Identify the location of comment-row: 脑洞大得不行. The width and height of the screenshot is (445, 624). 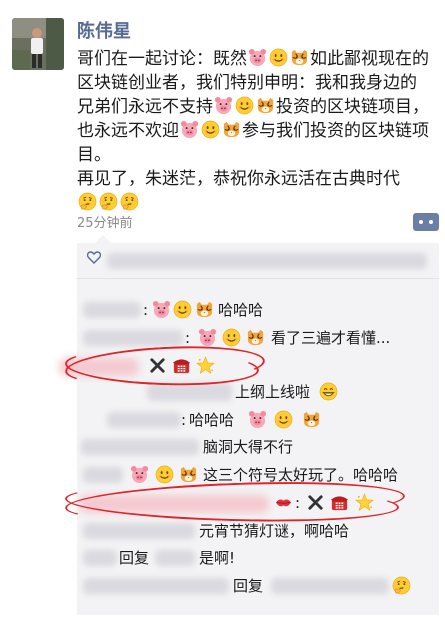
(258, 447).